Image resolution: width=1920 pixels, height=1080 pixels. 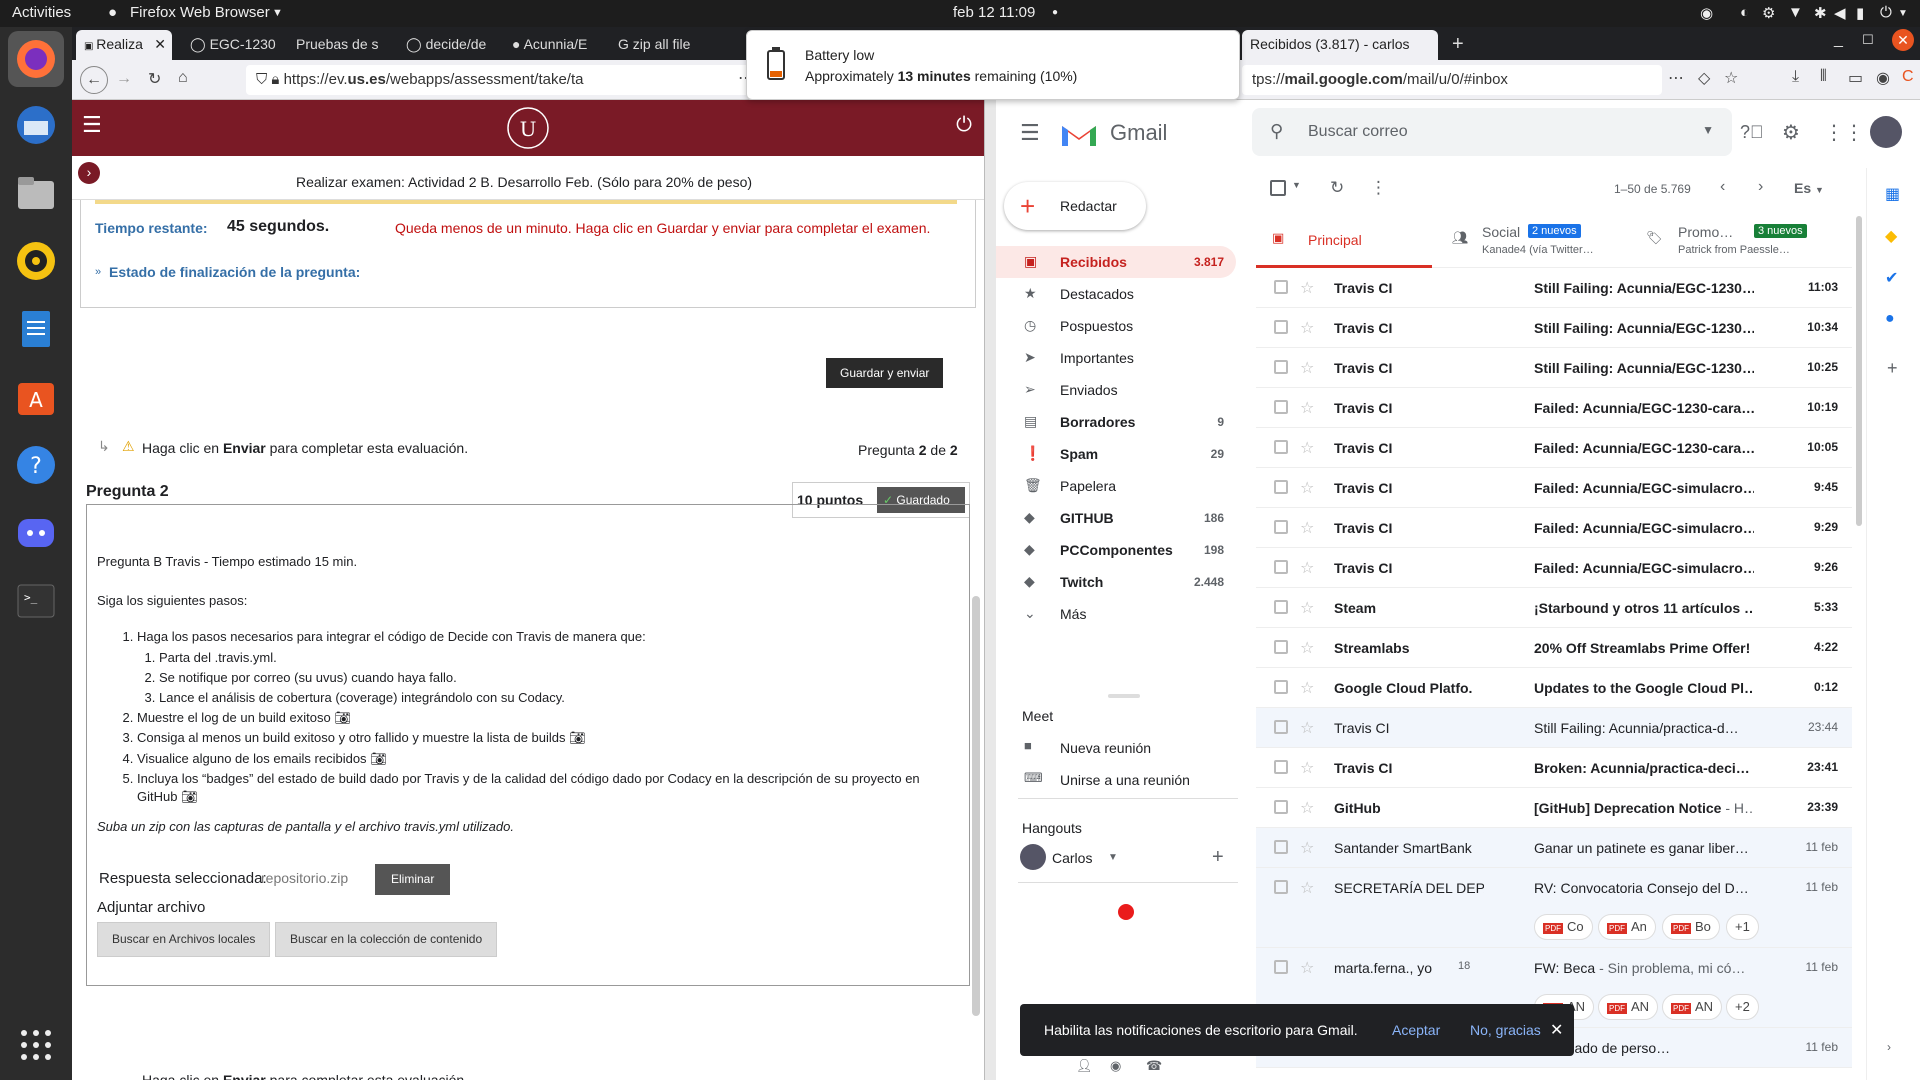 What do you see at coordinates (1891, 278) in the screenshot?
I see `tasks-icon: ✔` at bounding box center [1891, 278].